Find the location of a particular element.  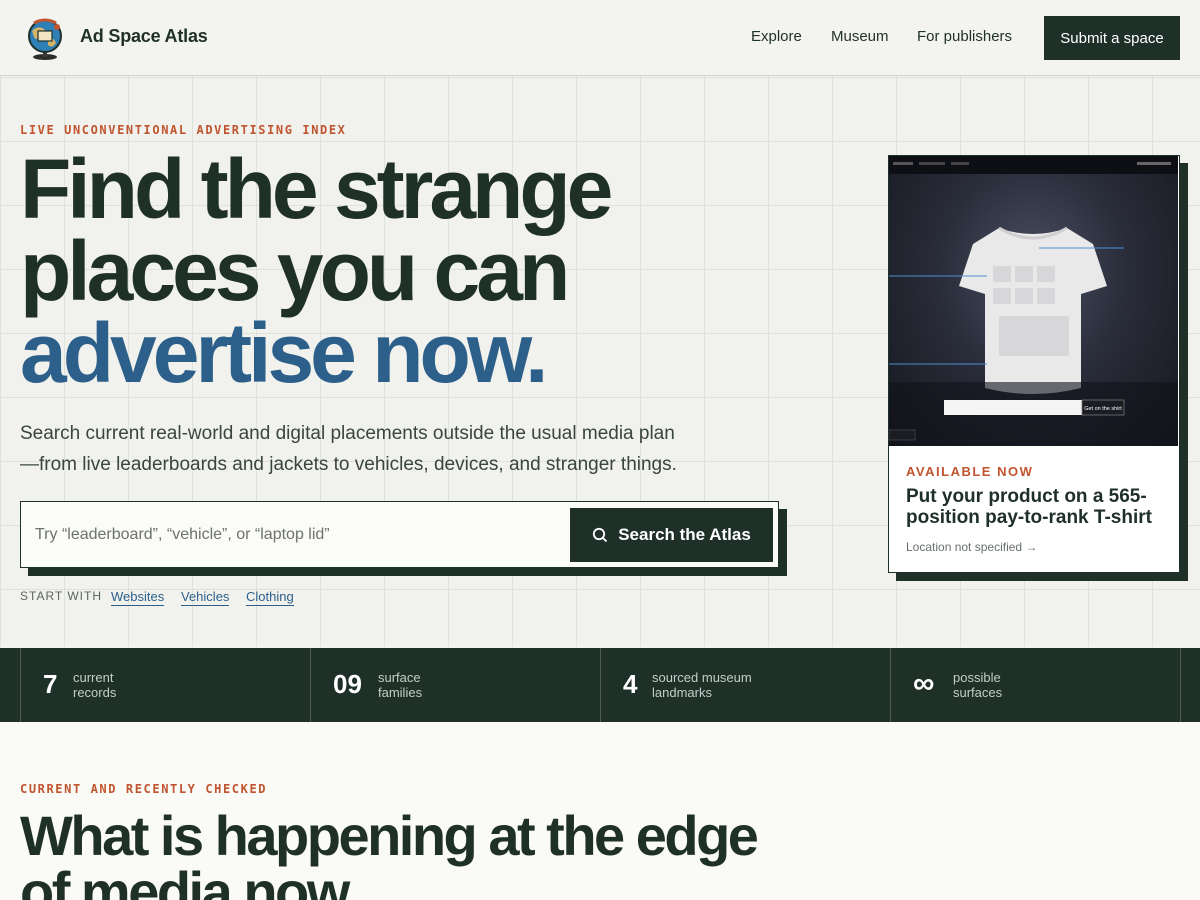

tshirt-illustration: Get on the shirt is located at coordinates (1033, 301).